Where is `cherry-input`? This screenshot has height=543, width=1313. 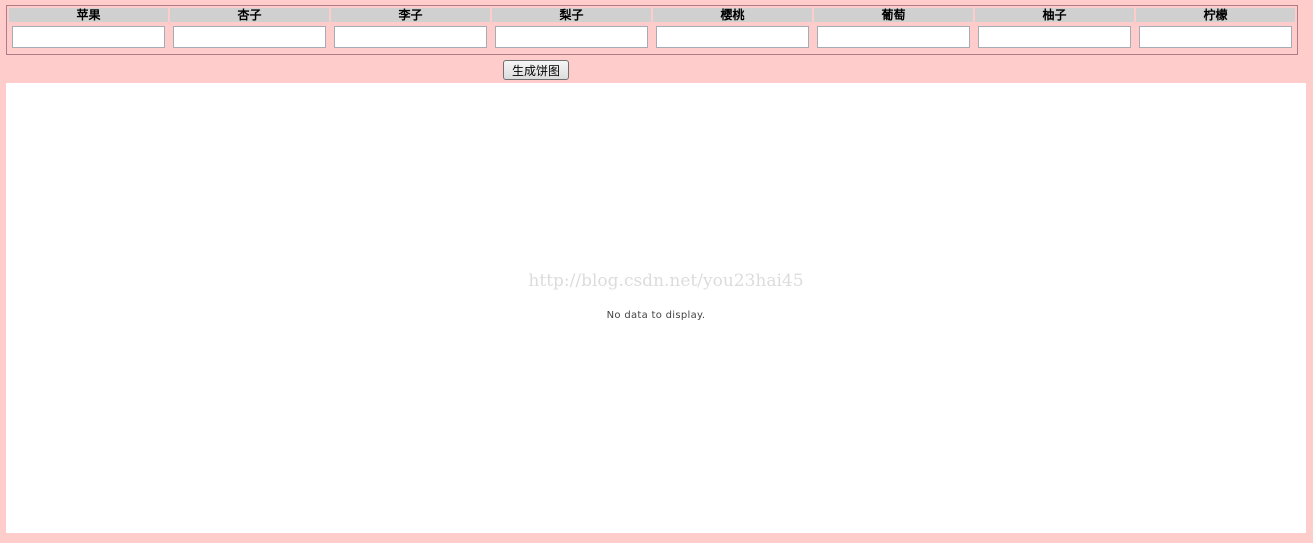
cherry-input is located at coordinates (732, 37).